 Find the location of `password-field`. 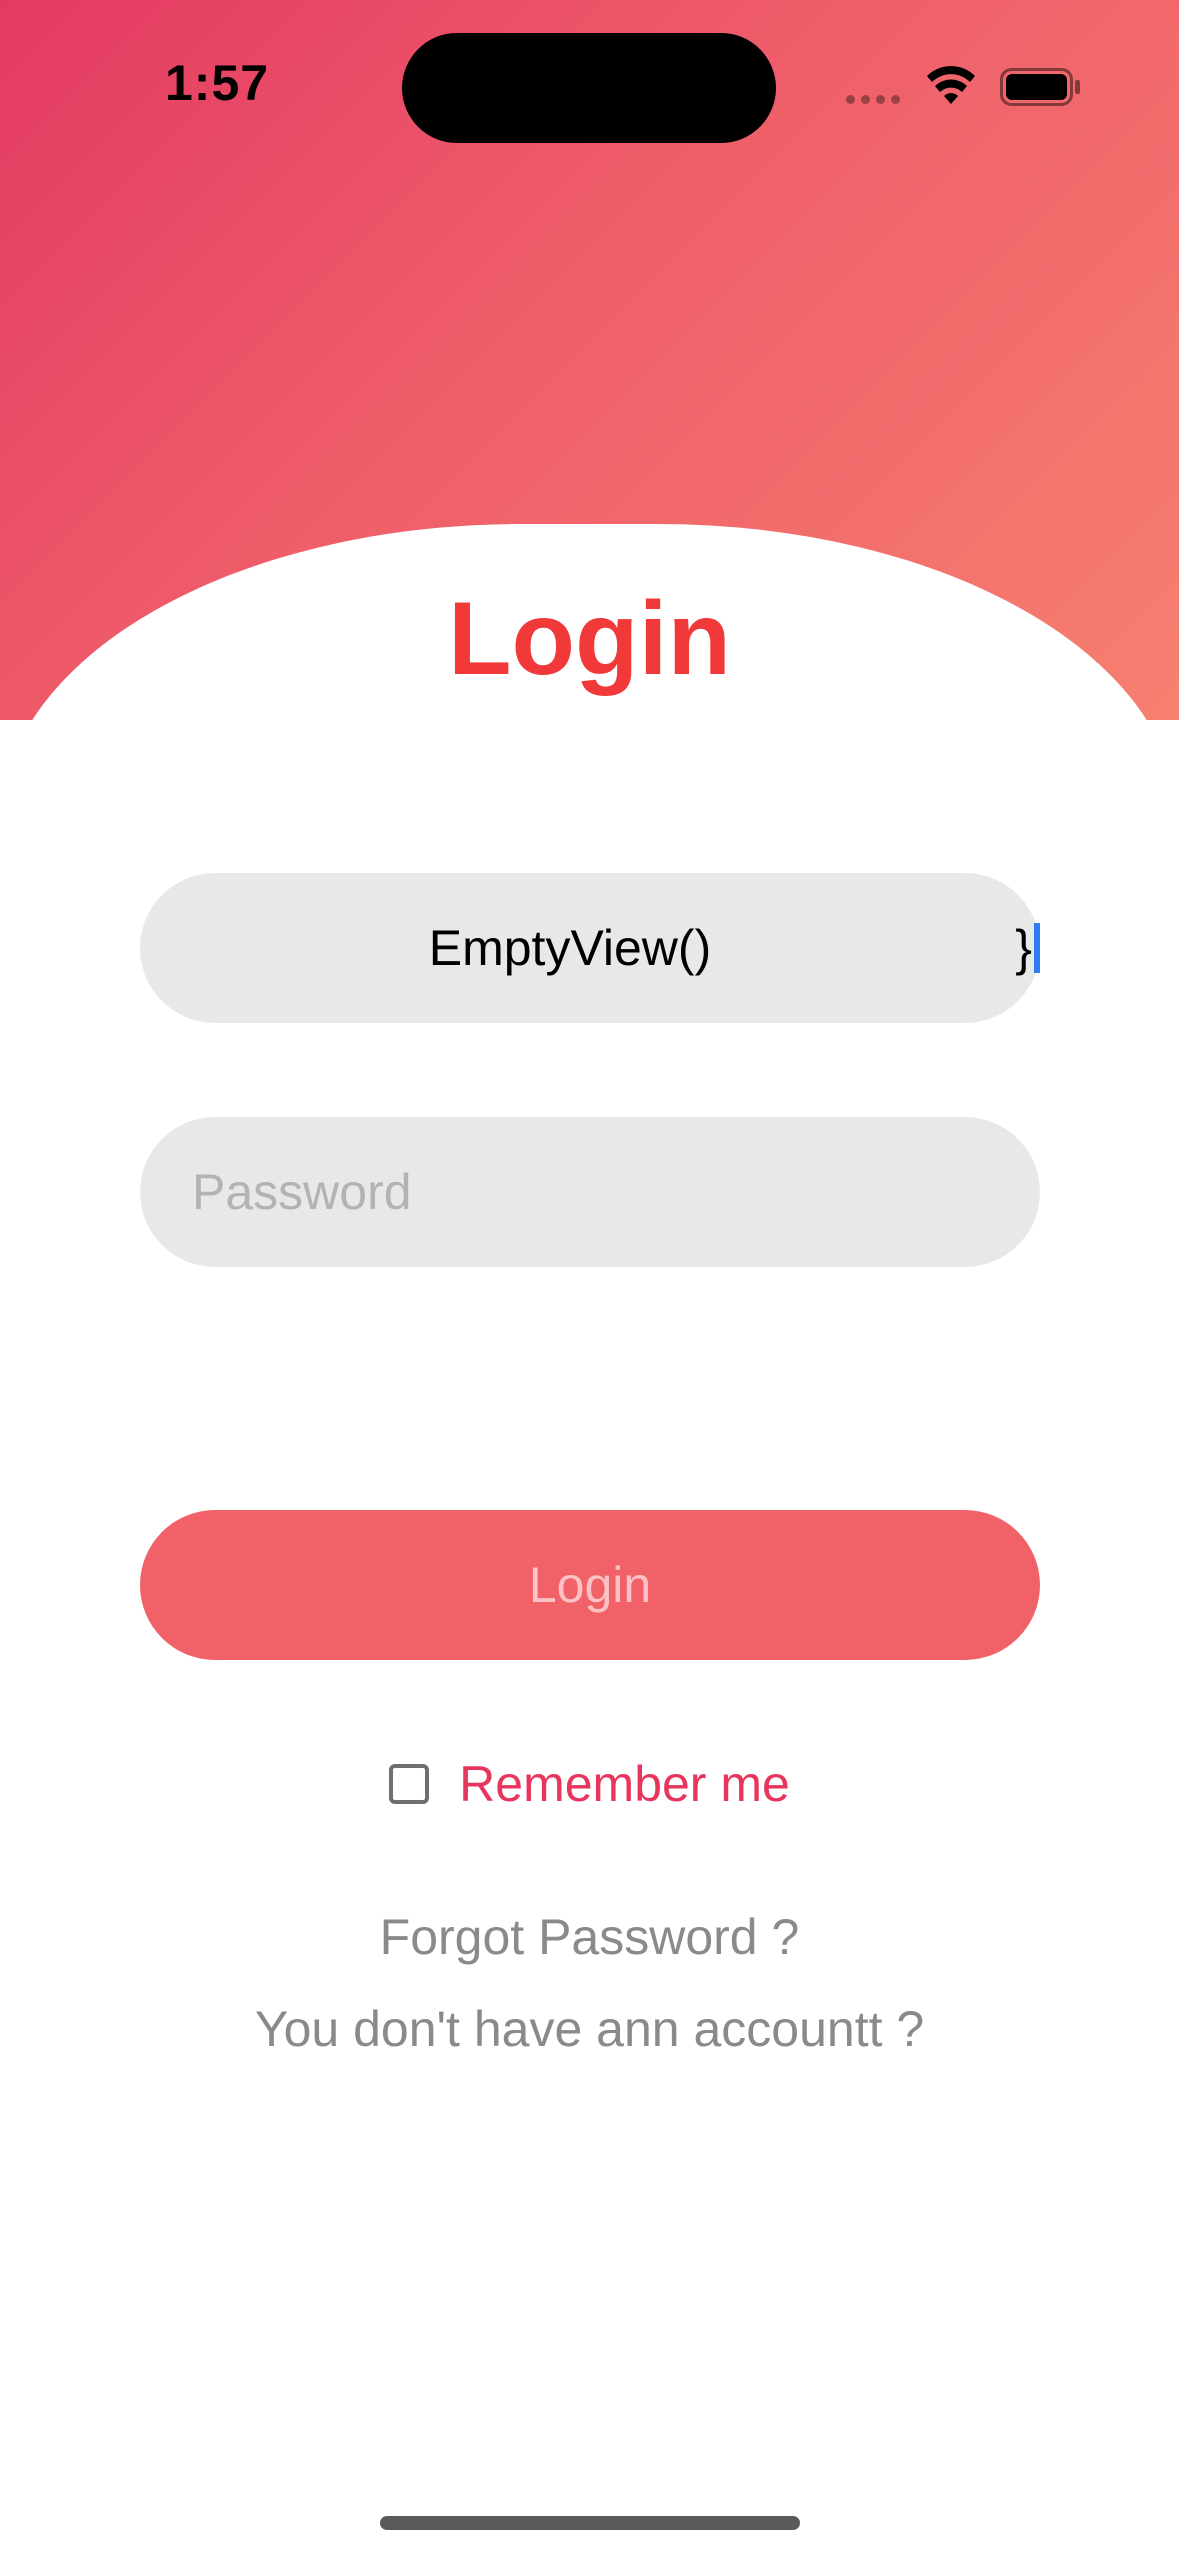

password-field is located at coordinates (590, 1192).